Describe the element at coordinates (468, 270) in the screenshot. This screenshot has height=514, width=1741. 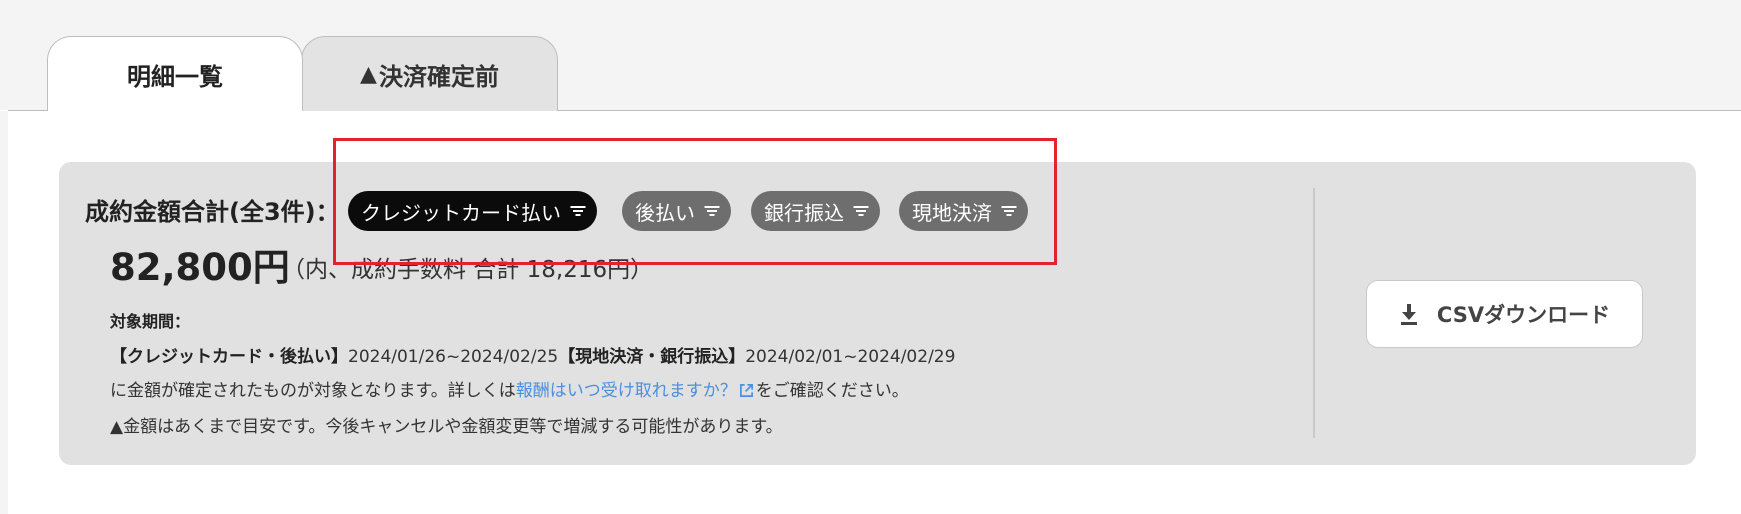
I see `fee-note: （内、成約手数料 合計 18,216円）` at that location.